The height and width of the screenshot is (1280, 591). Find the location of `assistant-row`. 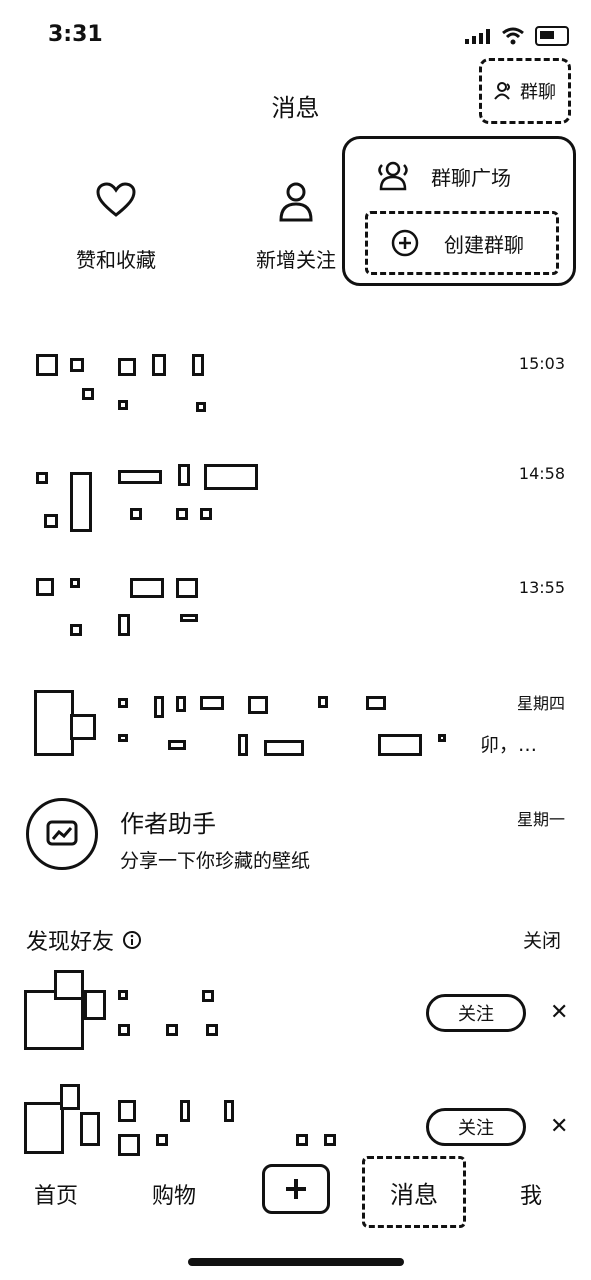

assistant-row is located at coordinates (295, 835).